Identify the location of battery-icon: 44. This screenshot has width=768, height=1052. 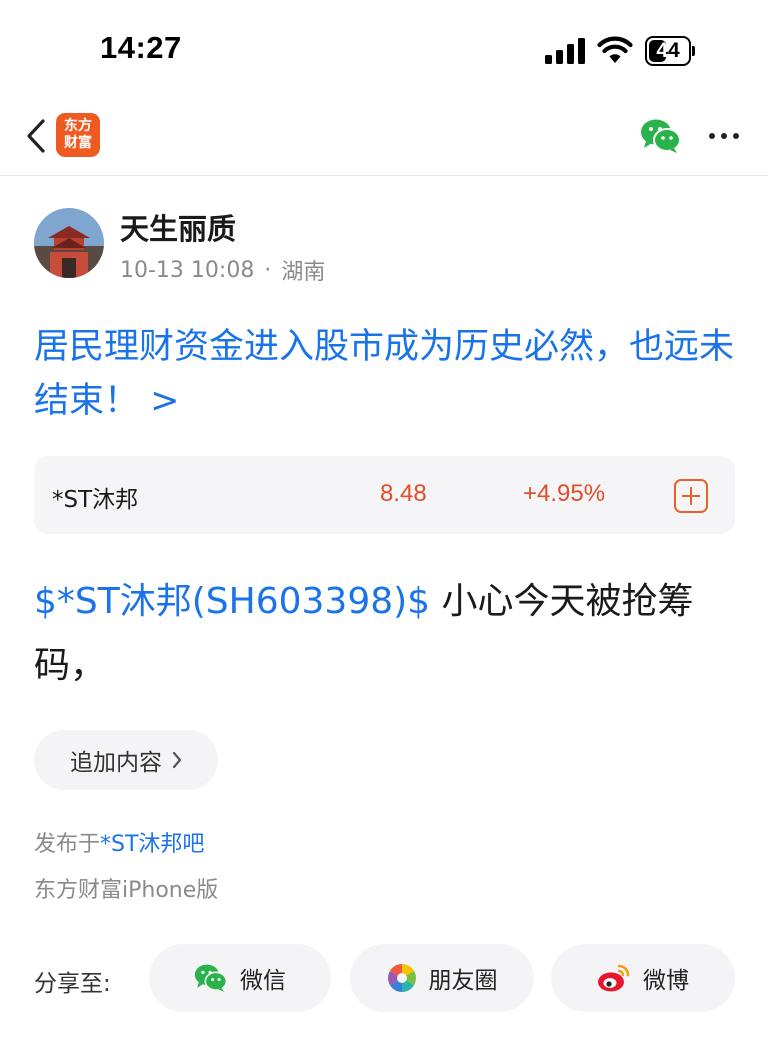
(670, 51).